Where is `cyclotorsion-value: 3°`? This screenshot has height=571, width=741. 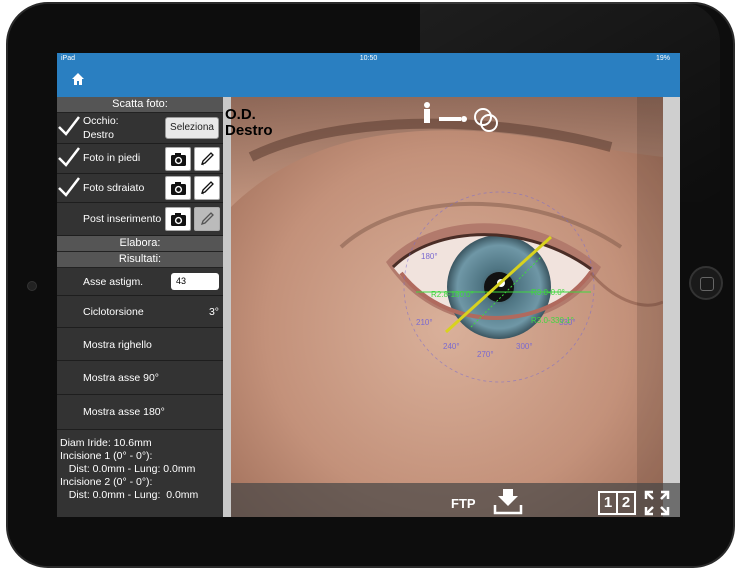 cyclotorsion-value: 3° is located at coordinates (213, 312).